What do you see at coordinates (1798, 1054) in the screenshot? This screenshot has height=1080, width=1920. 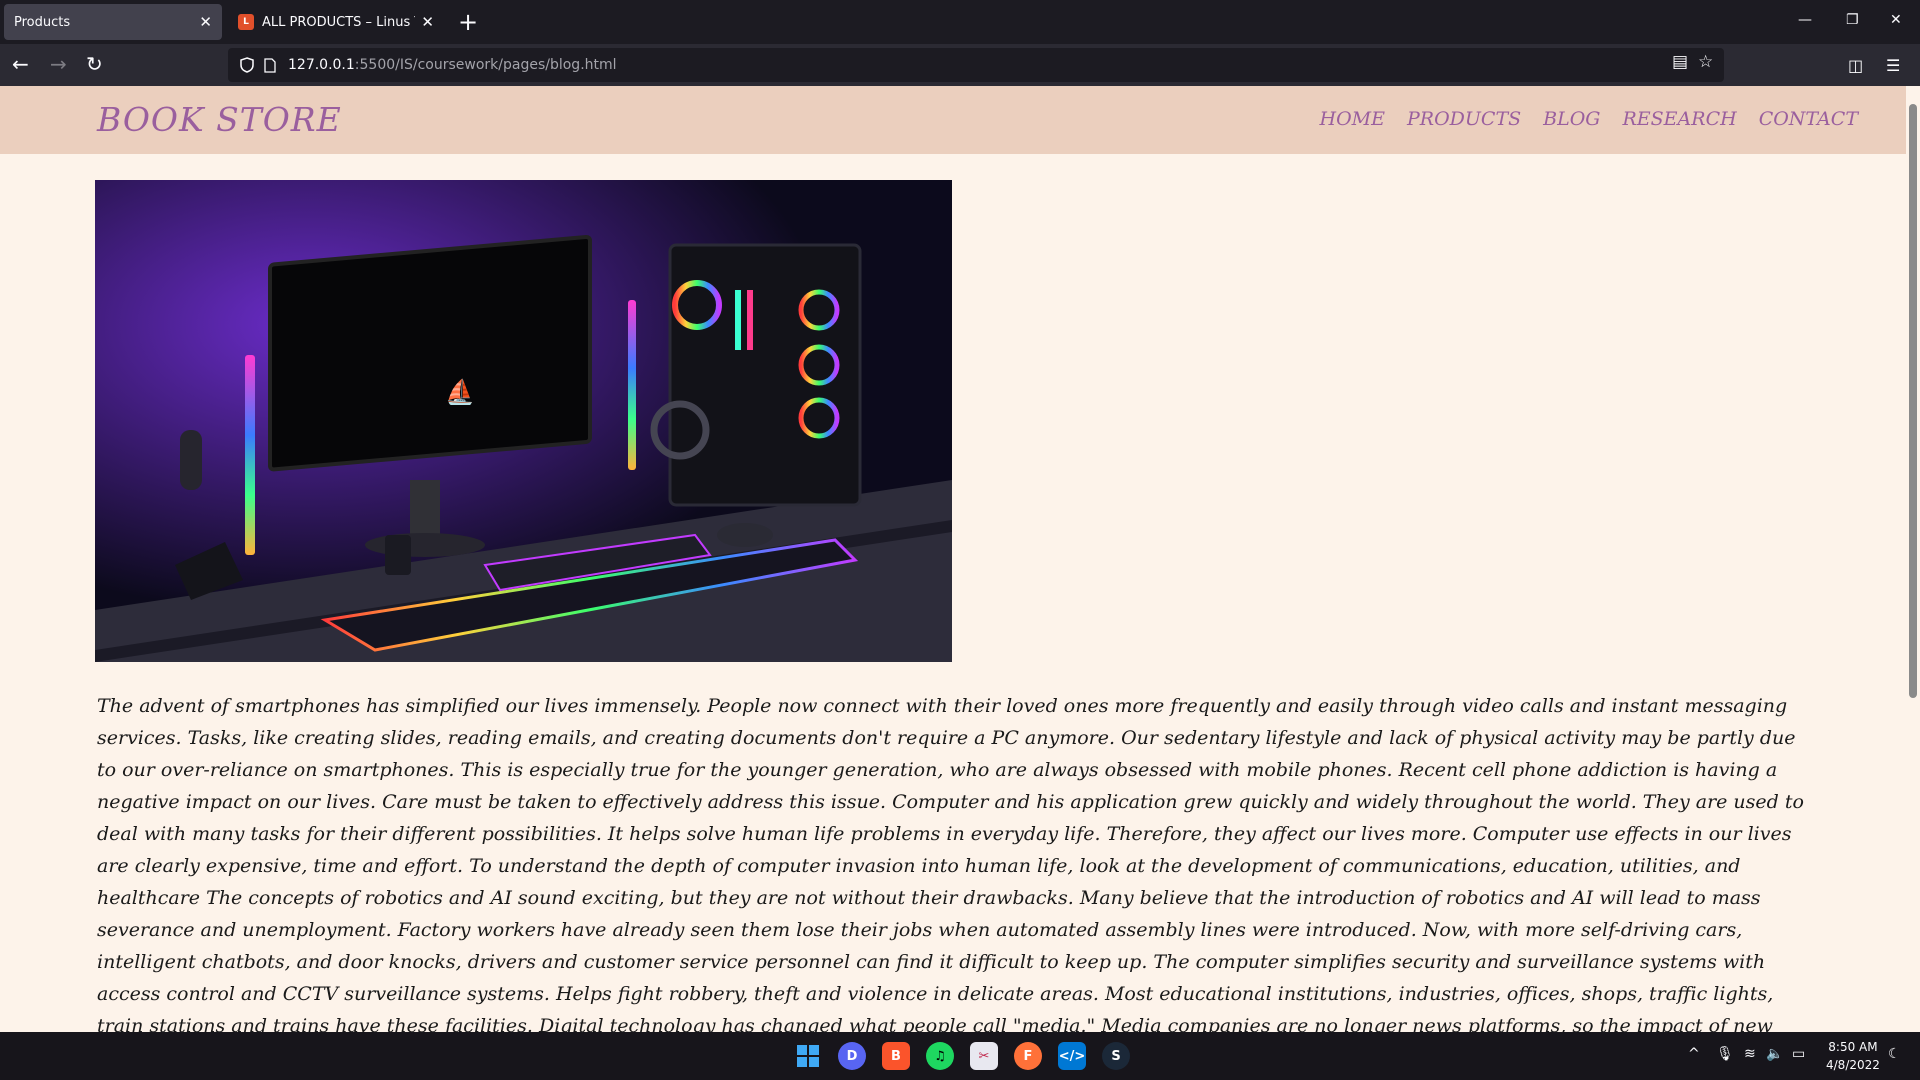 I see `battery-icon: ▭` at bounding box center [1798, 1054].